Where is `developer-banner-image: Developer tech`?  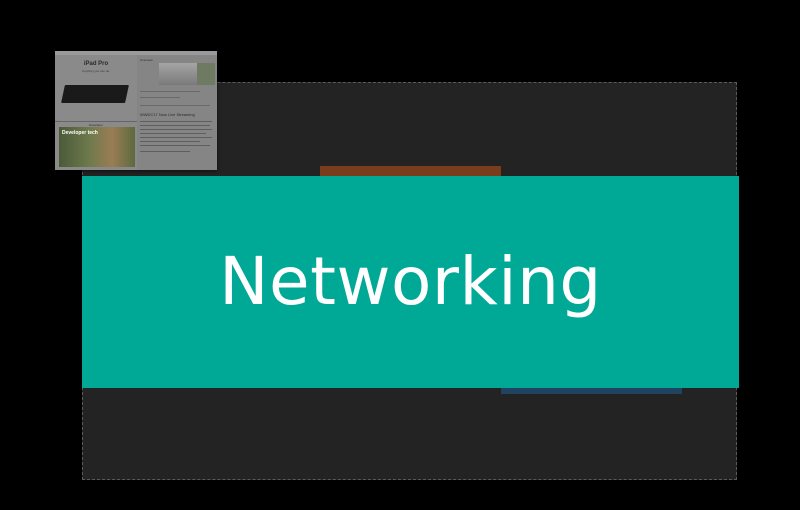
developer-banner-image: Developer tech is located at coordinates (97, 147).